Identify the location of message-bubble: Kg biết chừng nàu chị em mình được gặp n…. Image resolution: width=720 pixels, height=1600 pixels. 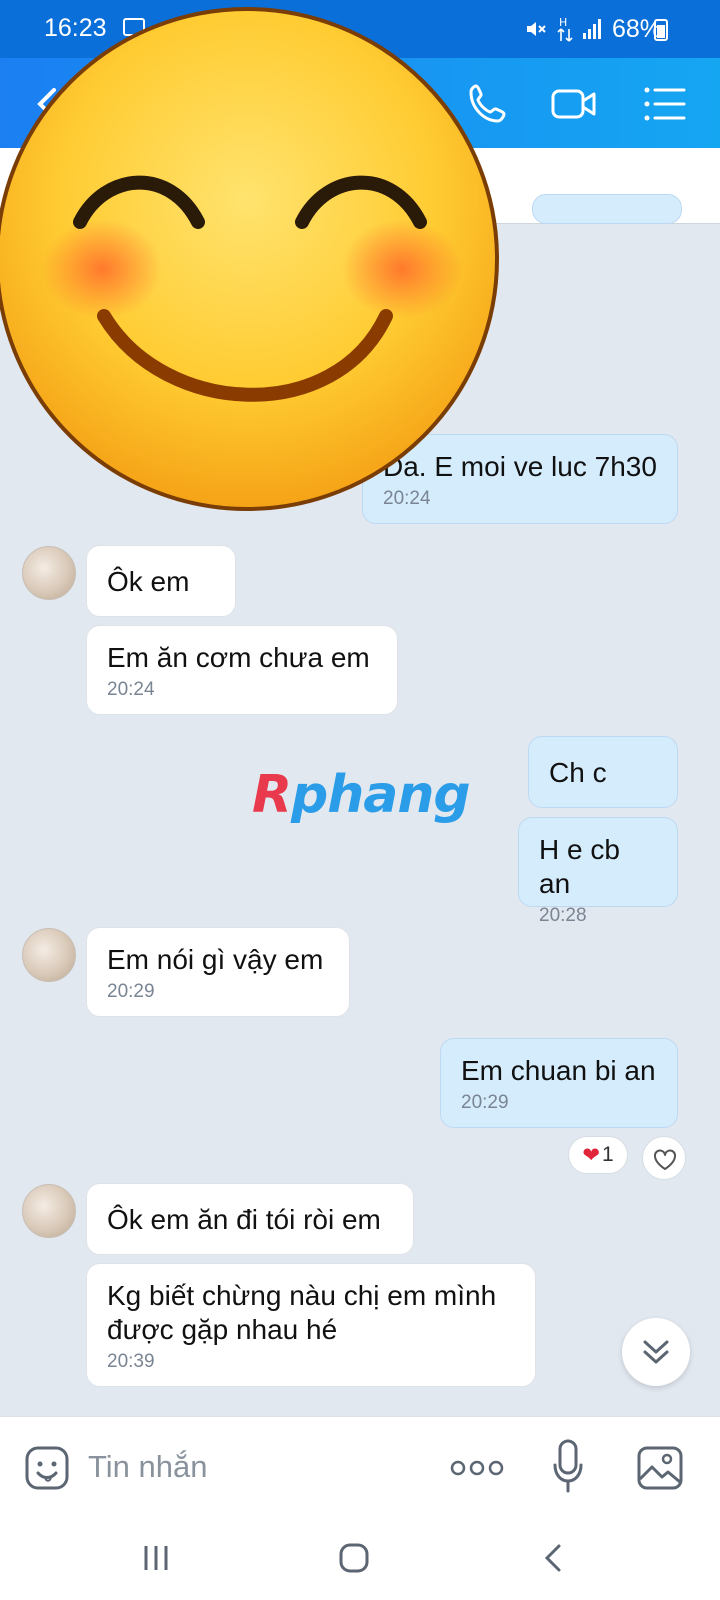
(311, 1325).